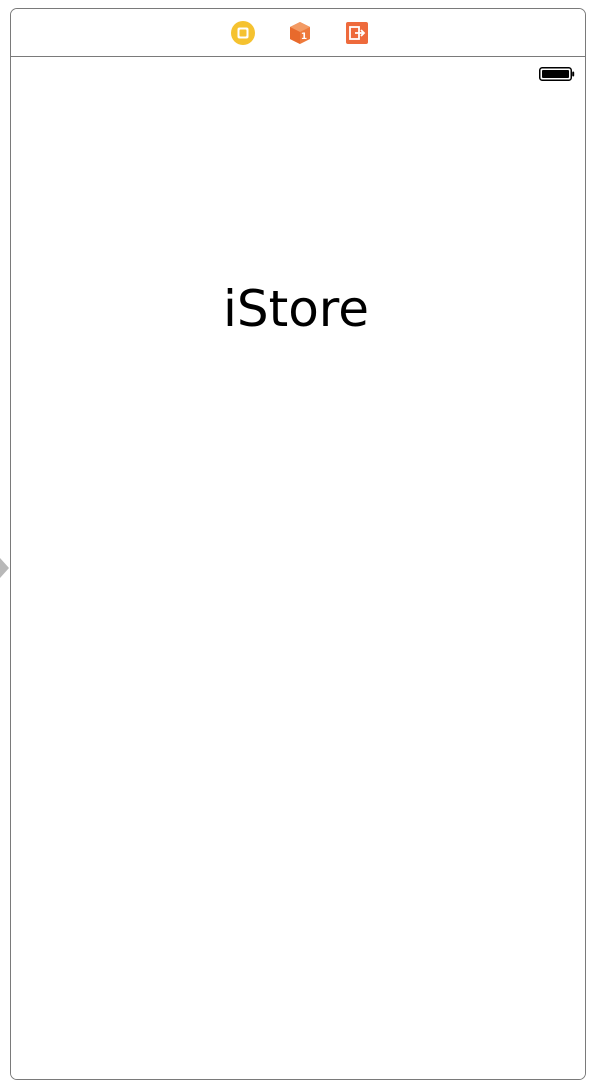 Image resolution: width=604 pixels, height=1090 pixels. What do you see at coordinates (357, 33) in the screenshot?
I see `exit-icon` at bounding box center [357, 33].